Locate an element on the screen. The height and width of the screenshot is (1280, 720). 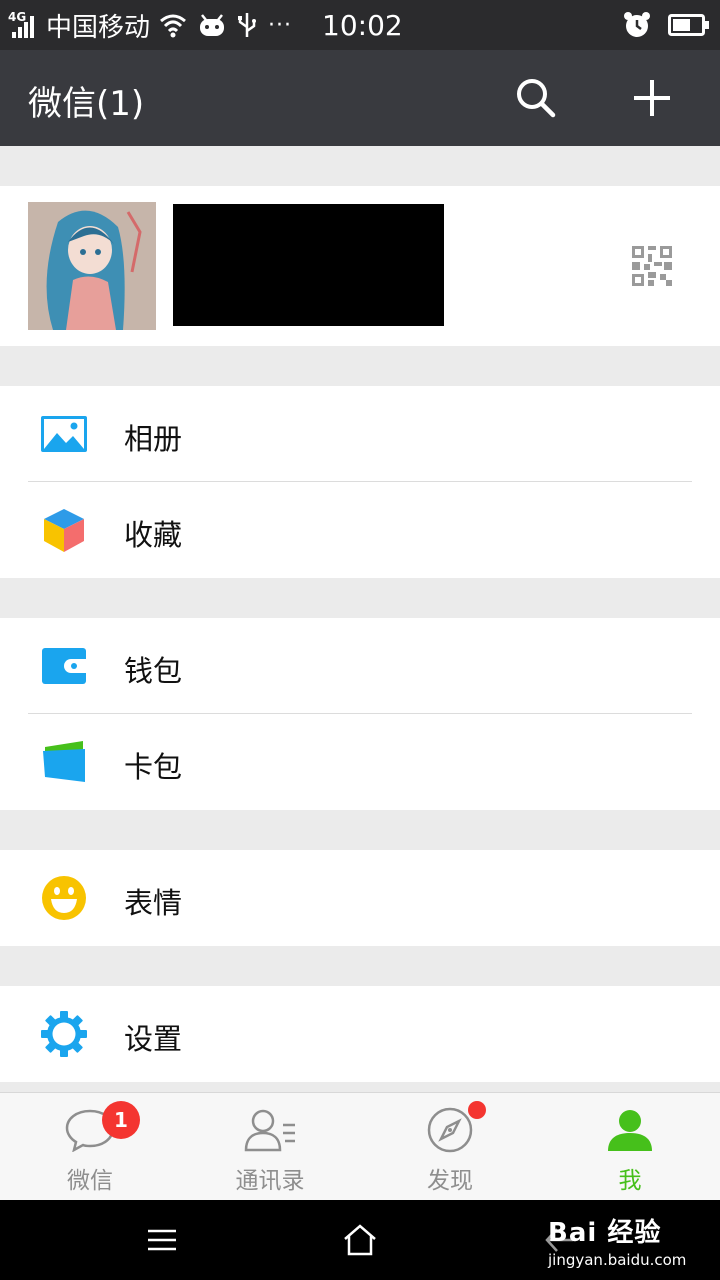
wallet-icon is located at coordinates (64, 666).